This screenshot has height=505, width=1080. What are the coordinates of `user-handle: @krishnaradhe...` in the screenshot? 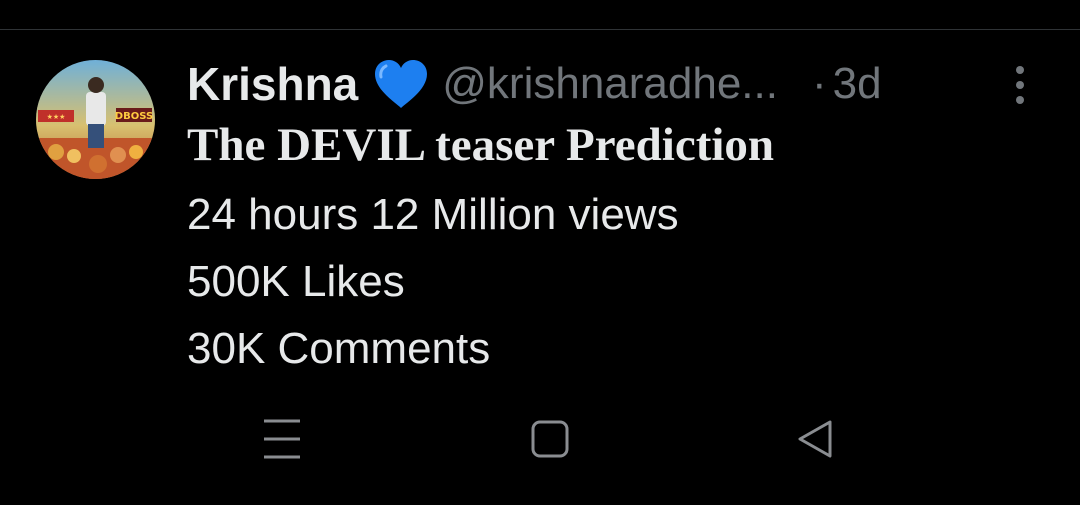 It's located at (610, 84).